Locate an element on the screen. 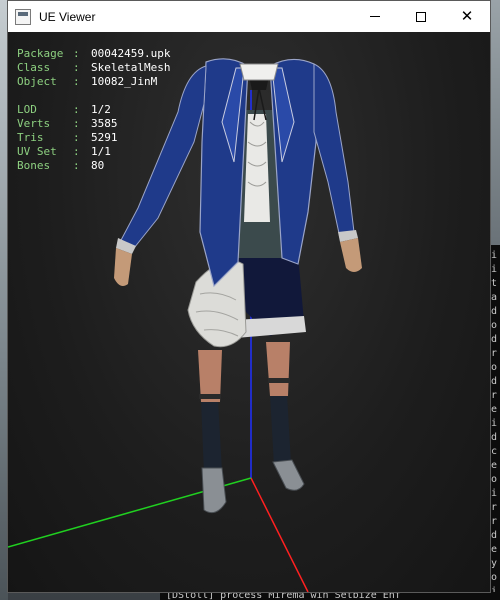 Image resolution: width=500 pixels, height=600 pixels. maximize-button is located at coordinates (421, 16).